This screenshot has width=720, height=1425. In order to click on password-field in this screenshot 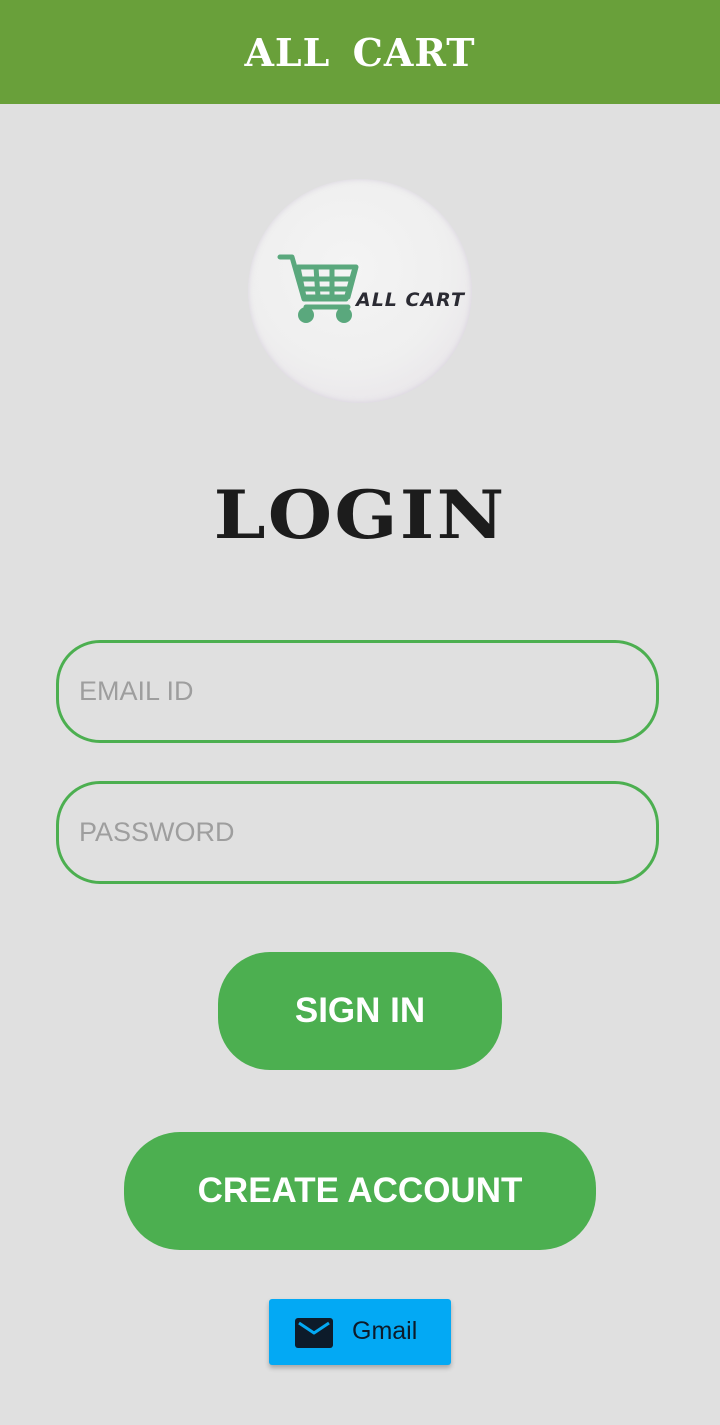, I will do `click(357, 832)`.